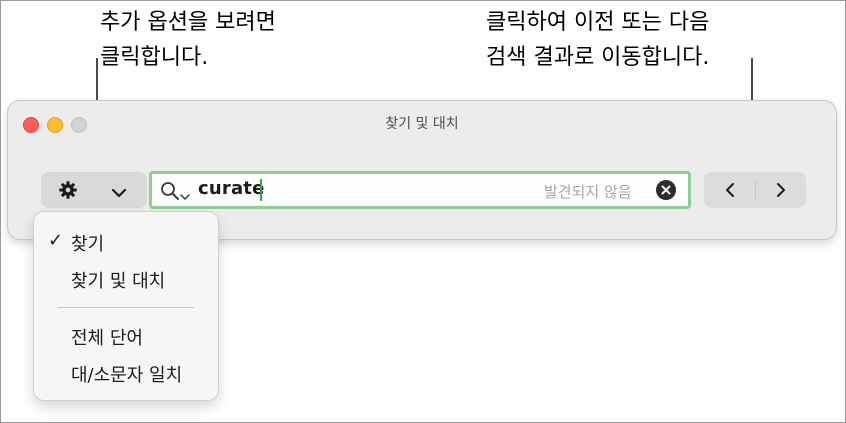 Image resolution: width=846 pixels, height=423 pixels. I want to click on next-result-button, so click(780, 190).